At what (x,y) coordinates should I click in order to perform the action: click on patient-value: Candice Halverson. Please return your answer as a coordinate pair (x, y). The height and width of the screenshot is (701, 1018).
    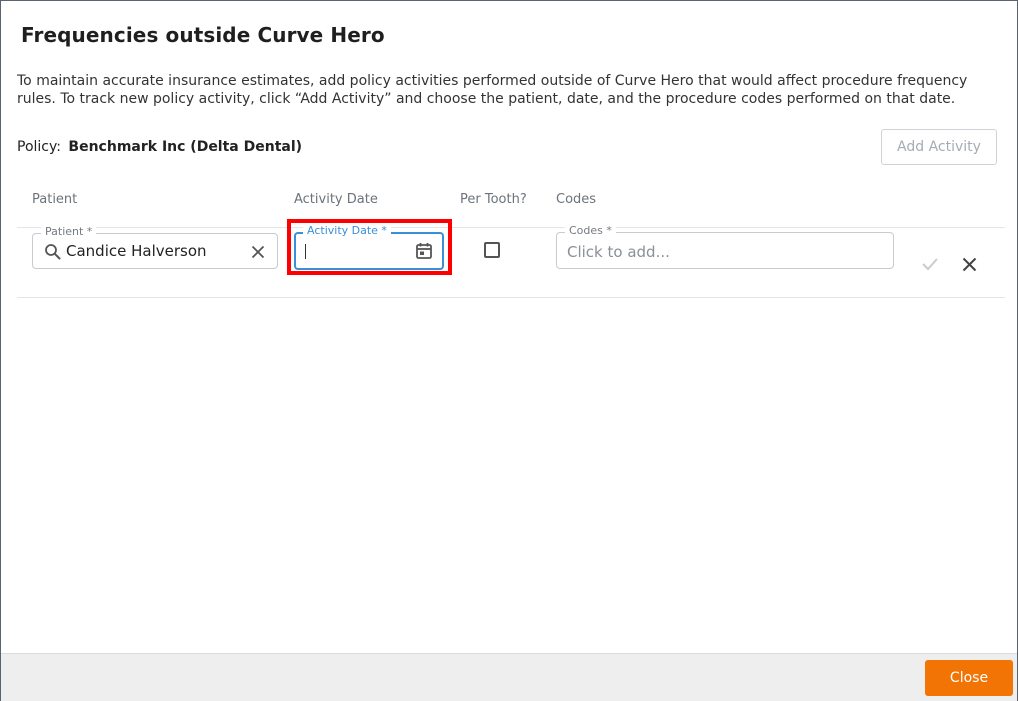
    Looking at the image, I should click on (136, 251).